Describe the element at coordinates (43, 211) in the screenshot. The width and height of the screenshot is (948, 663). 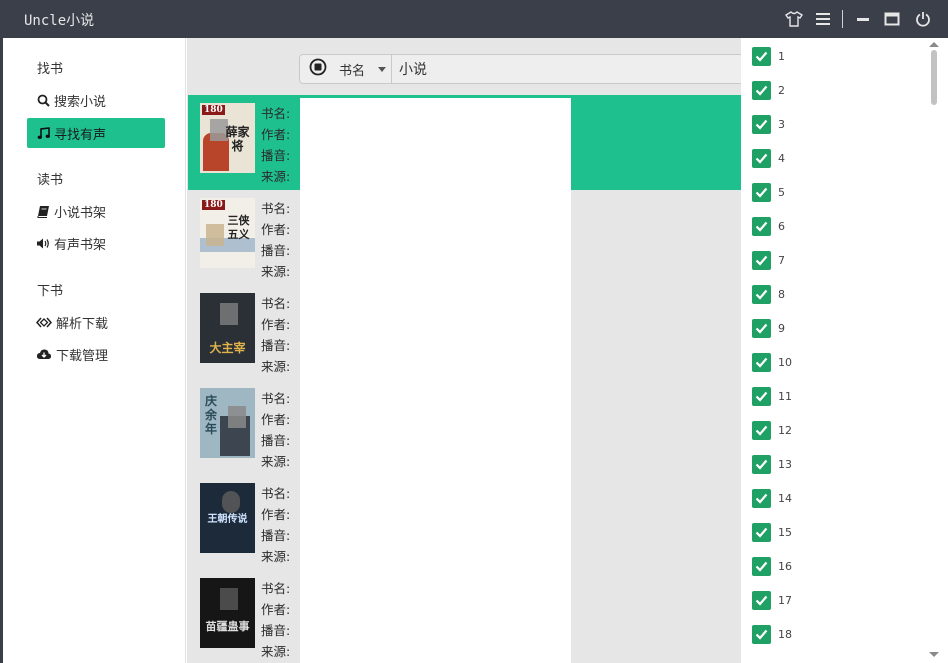
I see `book-icon` at that location.